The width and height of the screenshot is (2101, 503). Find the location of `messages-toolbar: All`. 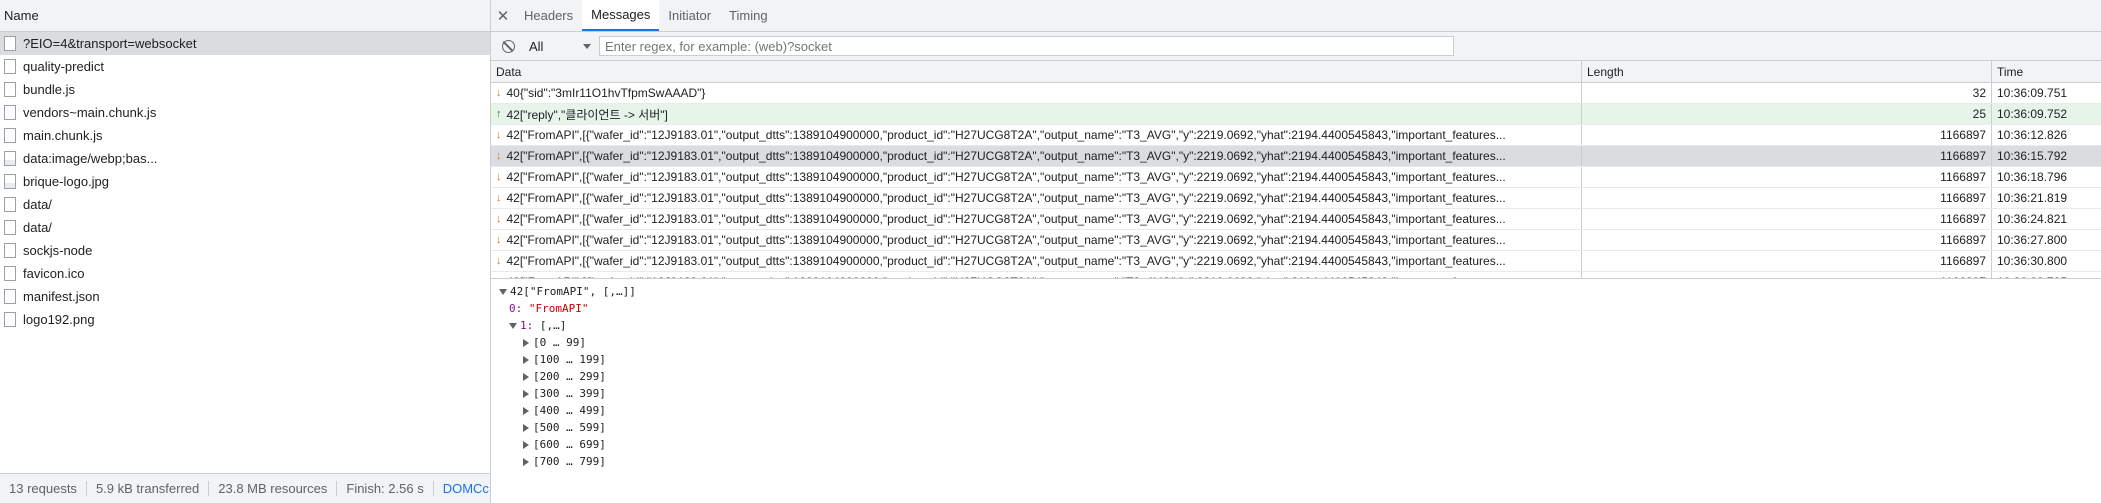

messages-toolbar: All is located at coordinates (1296, 46).